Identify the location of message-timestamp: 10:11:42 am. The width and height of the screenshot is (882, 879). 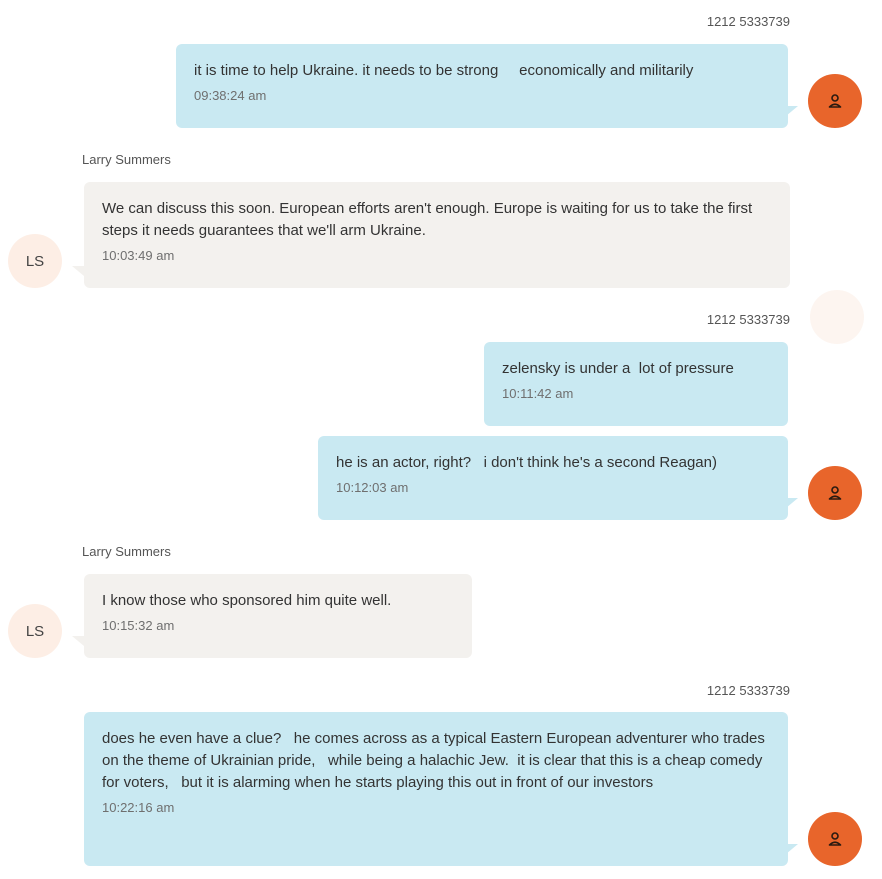
(538, 393).